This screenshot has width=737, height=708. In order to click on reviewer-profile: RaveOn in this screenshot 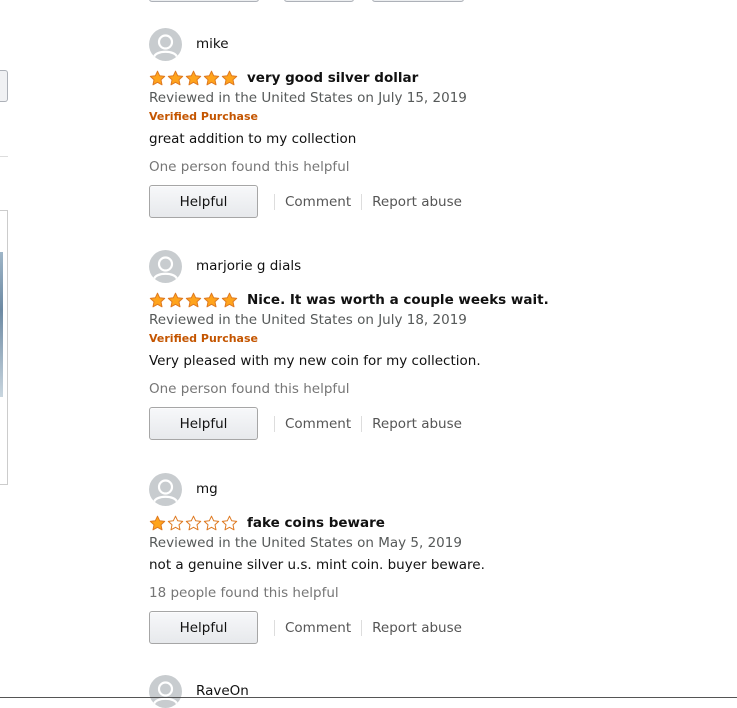, I will do `click(429, 691)`.